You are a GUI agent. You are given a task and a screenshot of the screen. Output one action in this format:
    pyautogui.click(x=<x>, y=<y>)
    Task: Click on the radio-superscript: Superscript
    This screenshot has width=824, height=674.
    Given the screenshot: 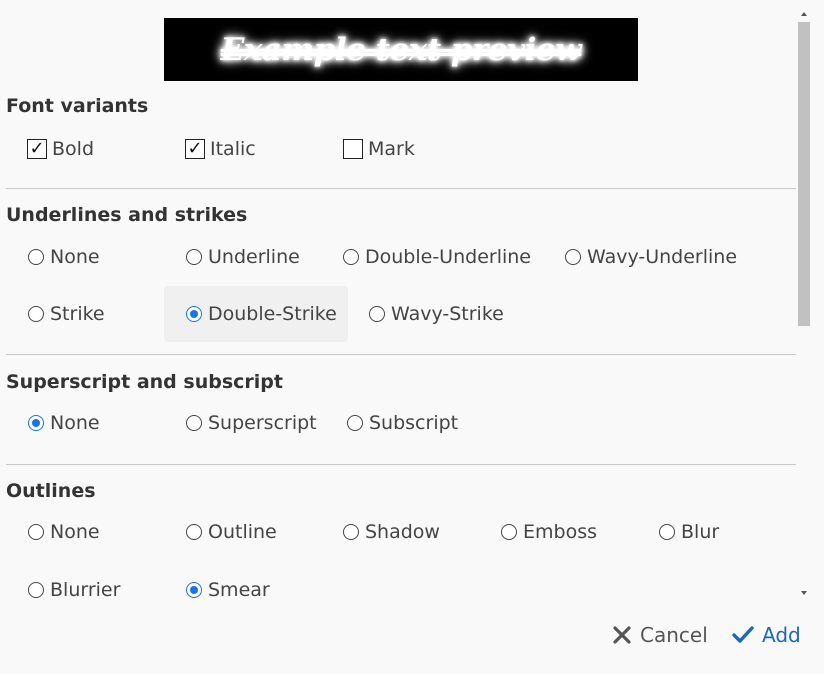 What is the action you would take?
    pyautogui.click(x=251, y=423)
    